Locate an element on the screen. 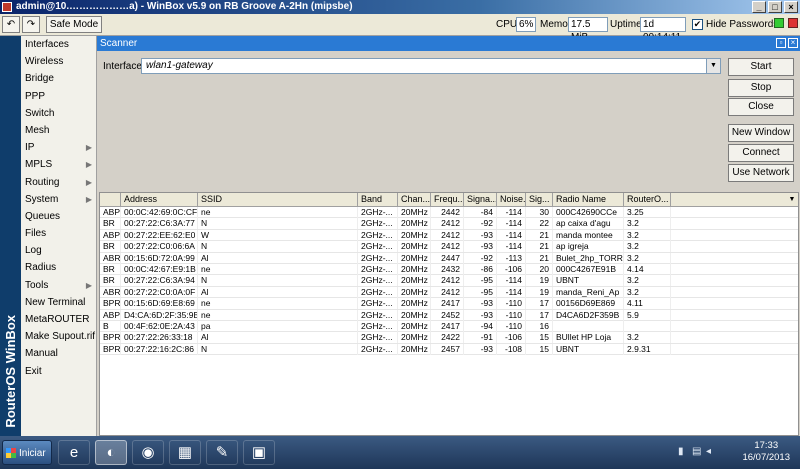  chrome-icon: ◉ is located at coordinates (148, 452).